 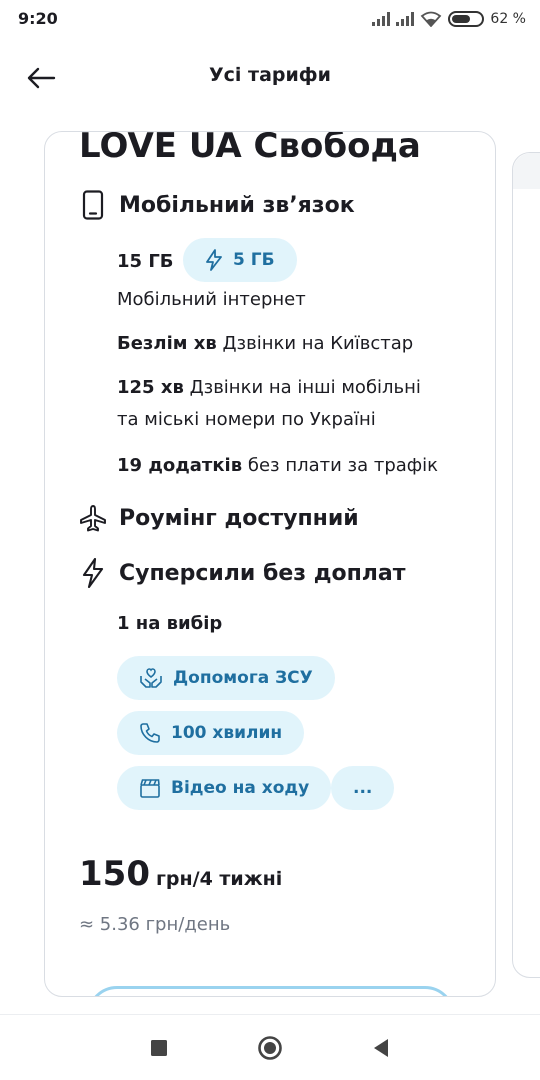 I want to click on heart-hands-icon, so click(x=151, y=678).